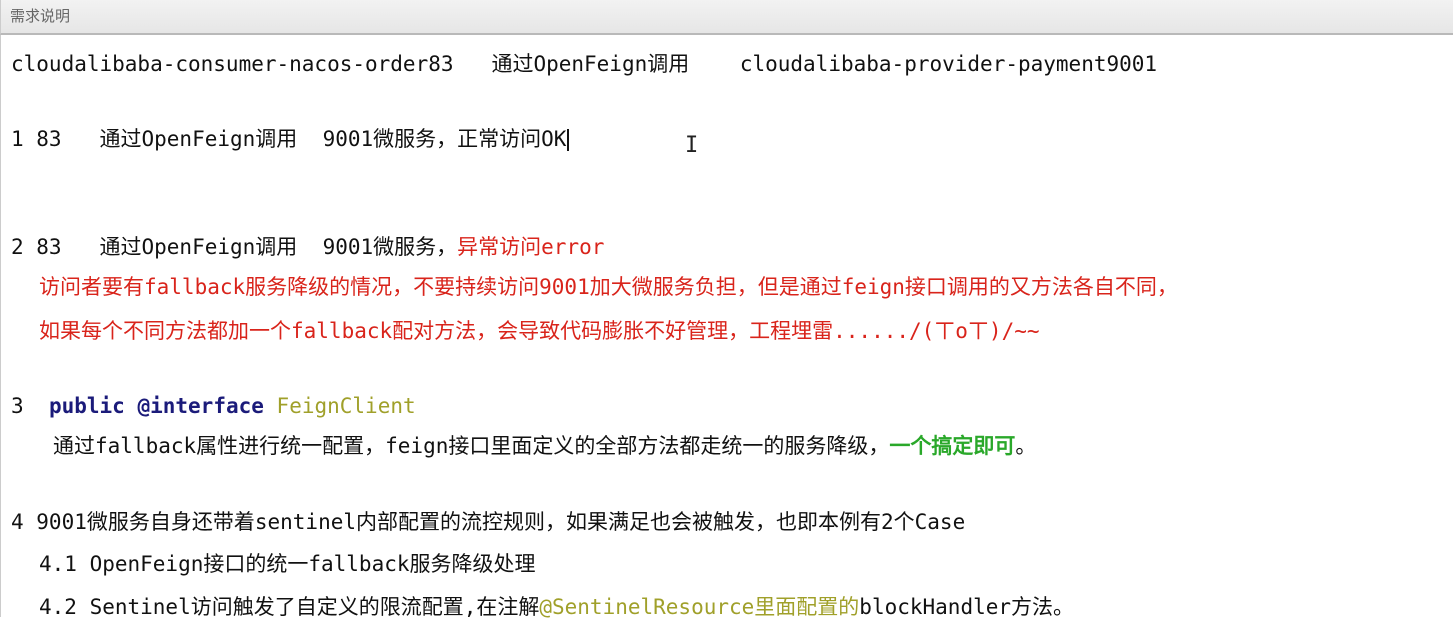  I want to click on item-1: 1 83 通过OpenFeign调用 9001微服务，正常访问OK, so click(290, 139).